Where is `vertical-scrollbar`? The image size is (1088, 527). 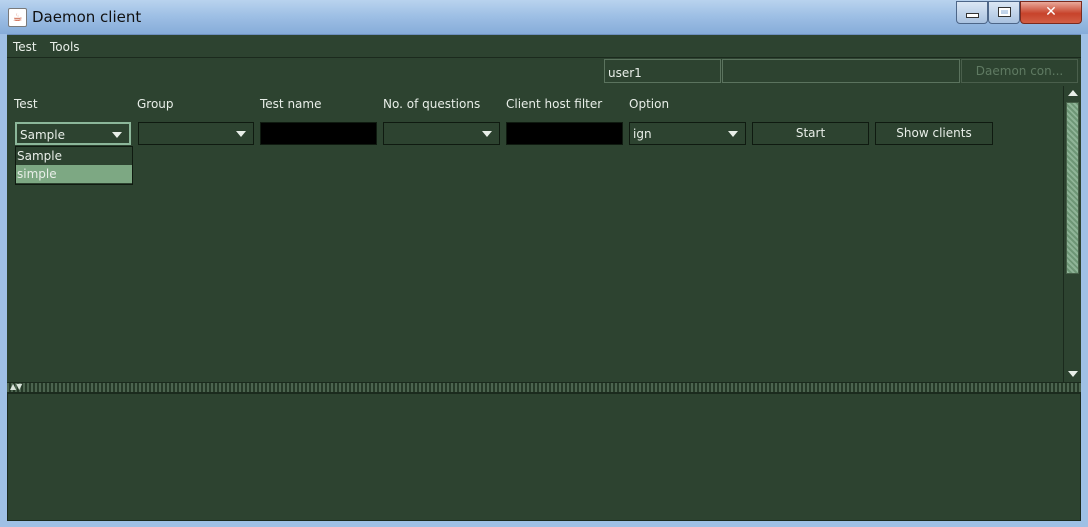 vertical-scrollbar is located at coordinates (1072, 234).